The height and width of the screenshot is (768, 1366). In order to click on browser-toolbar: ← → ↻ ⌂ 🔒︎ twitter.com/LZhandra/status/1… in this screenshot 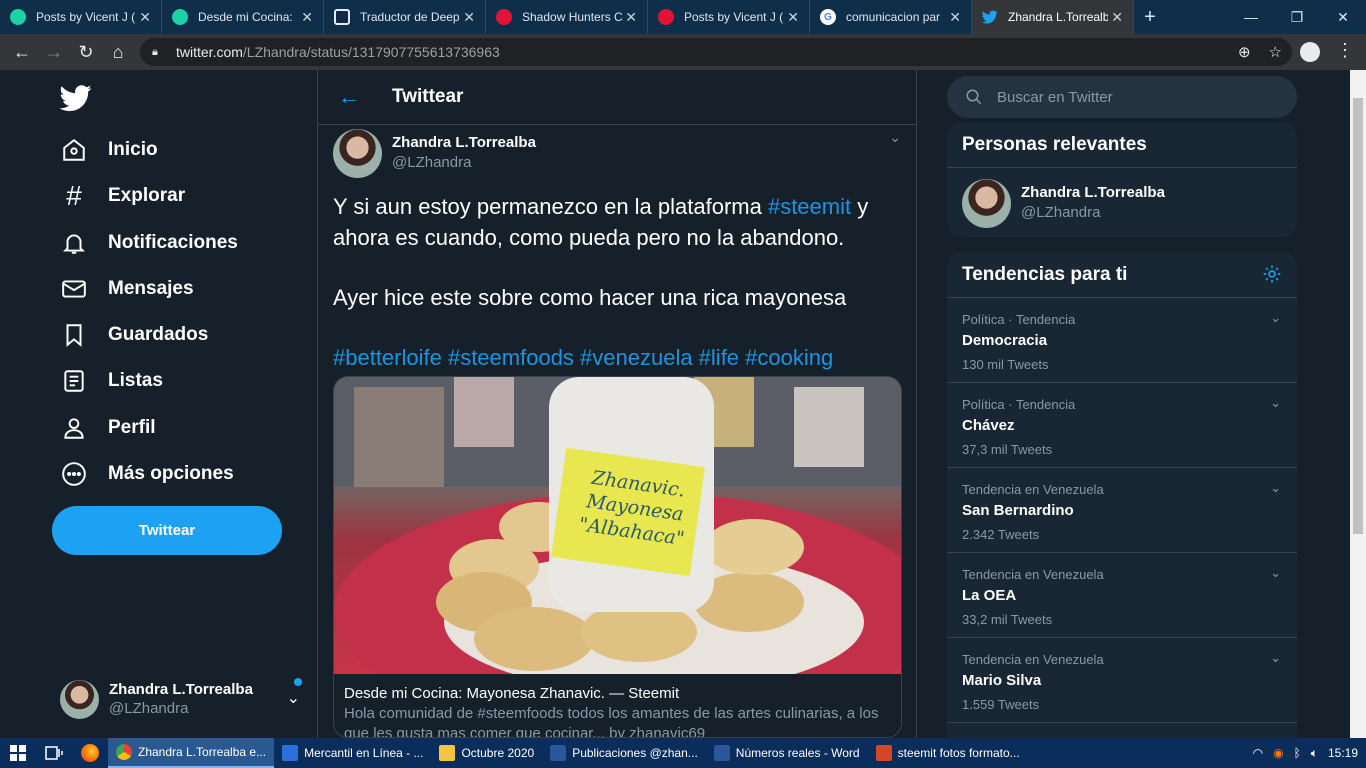, I will do `click(683, 52)`.